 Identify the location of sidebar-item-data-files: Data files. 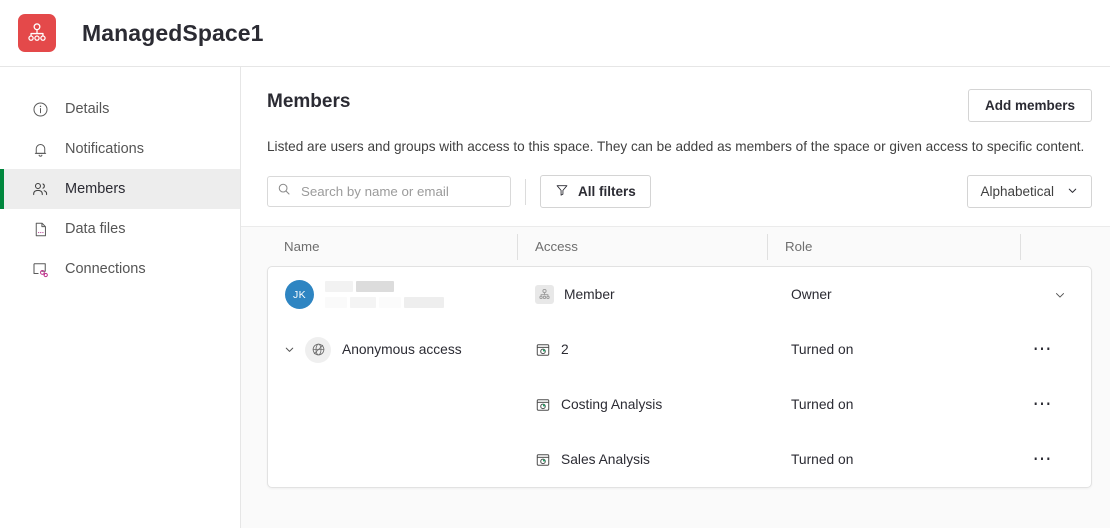
(120, 229).